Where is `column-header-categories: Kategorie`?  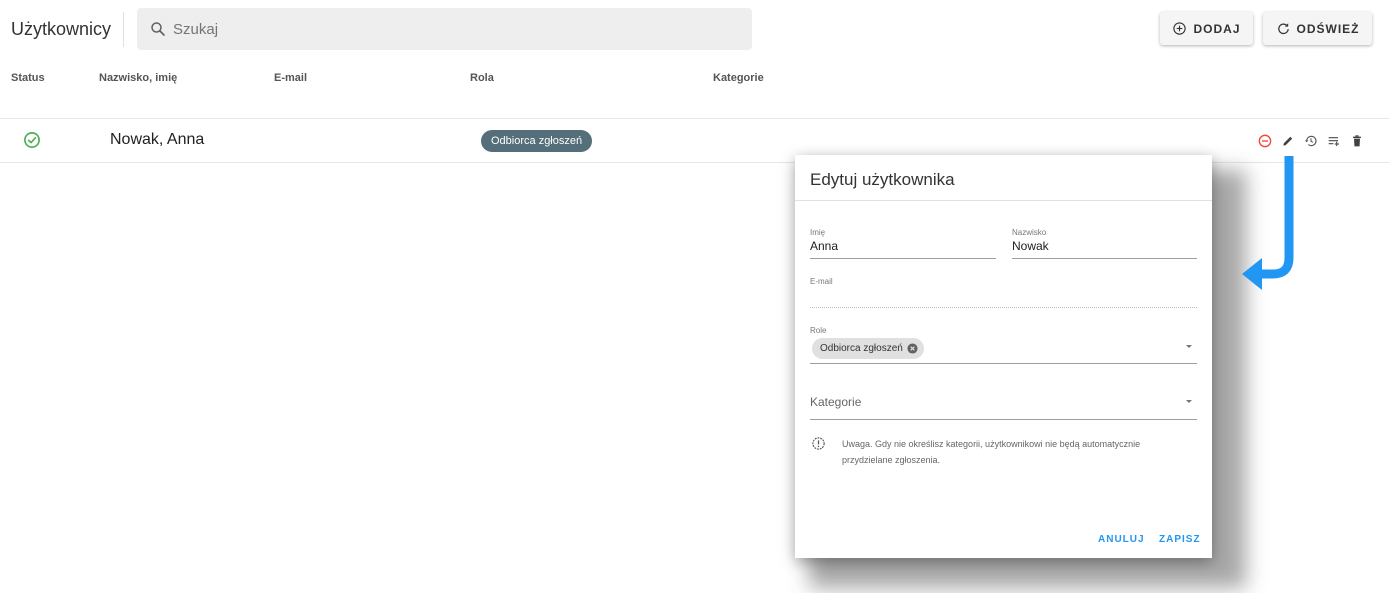
column-header-categories: Kategorie is located at coordinates (738, 78).